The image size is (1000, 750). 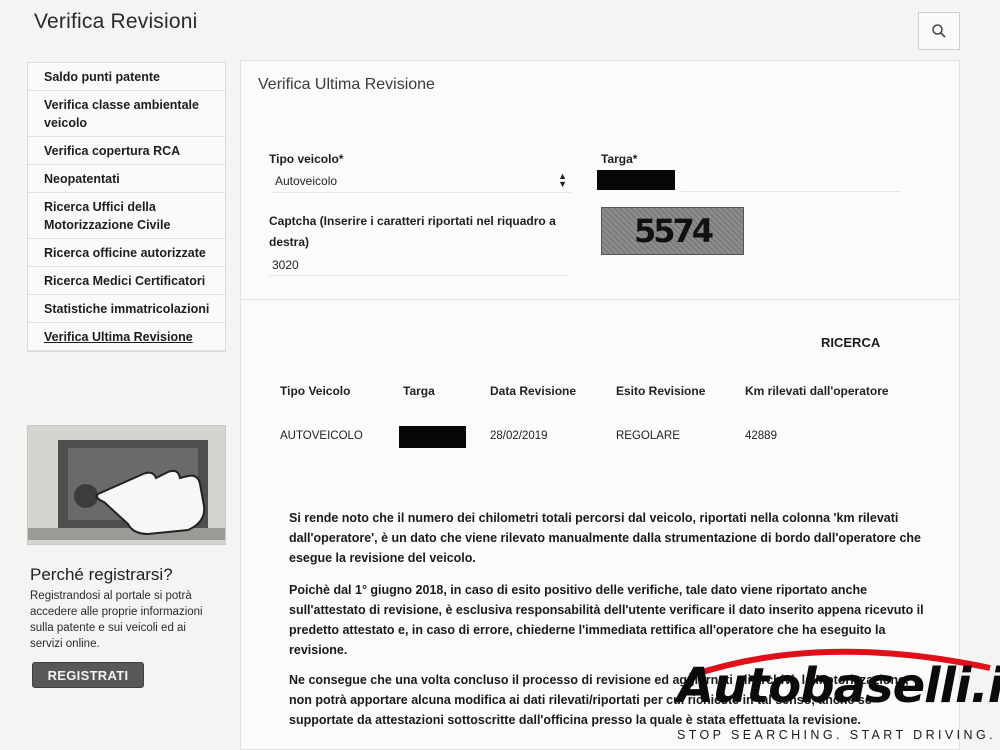 I want to click on cell-esito: REGOLARE, so click(x=648, y=436).